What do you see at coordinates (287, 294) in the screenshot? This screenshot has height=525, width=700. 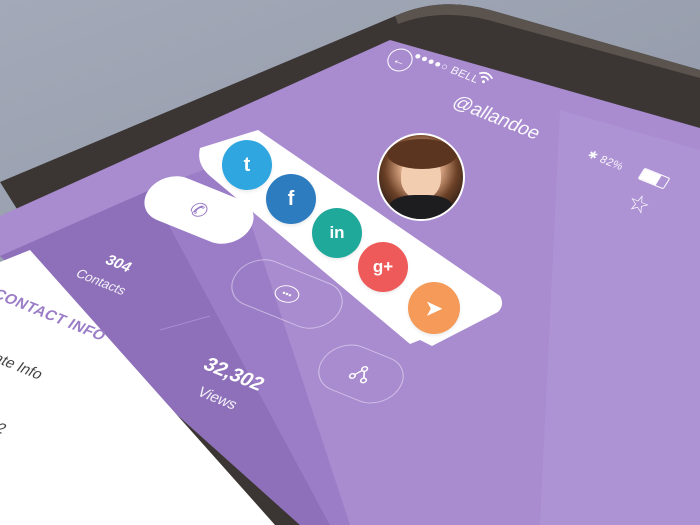 I see `chat-bubble-icon: •••` at bounding box center [287, 294].